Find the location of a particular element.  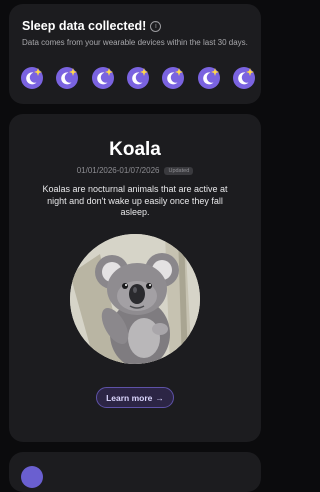

animal-name: Koala is located at coordinates (135, 149).